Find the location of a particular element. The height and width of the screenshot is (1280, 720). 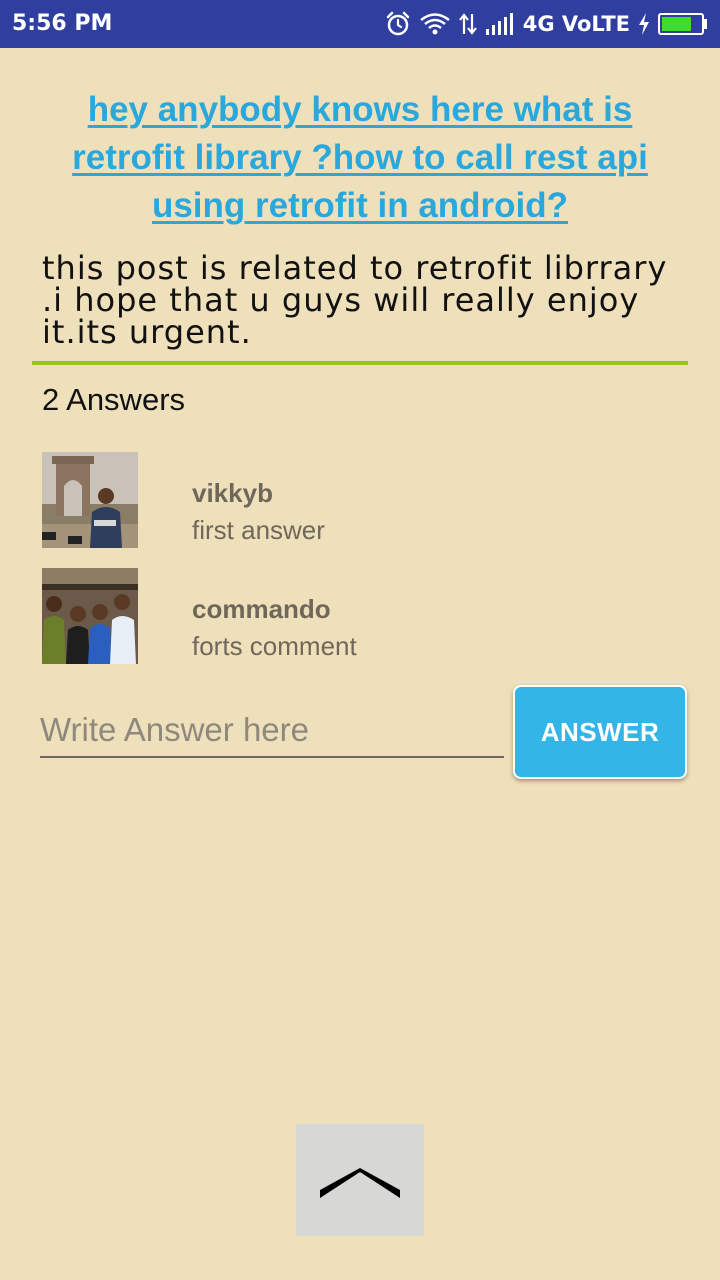

battery-icon is located at coordinates (683, 24).